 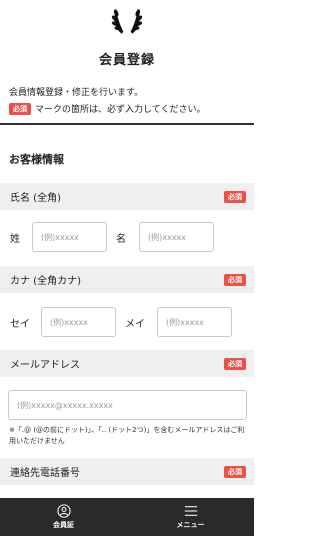 I want to click on sei-input: (例)xxxxx, so click(x=69, y=237).